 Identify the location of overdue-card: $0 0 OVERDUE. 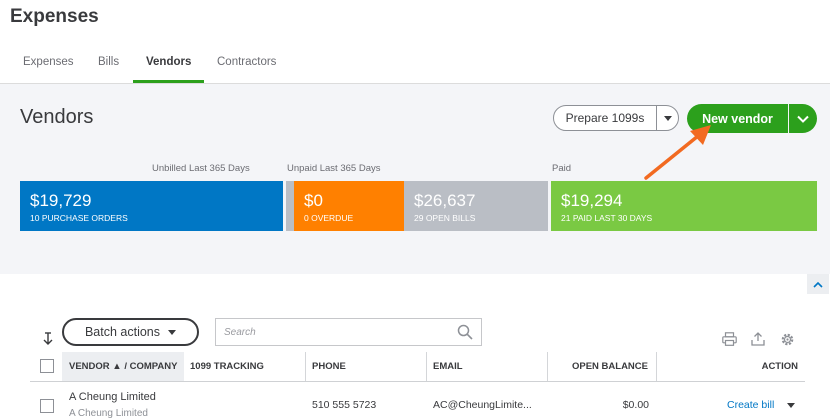
(345, 206).